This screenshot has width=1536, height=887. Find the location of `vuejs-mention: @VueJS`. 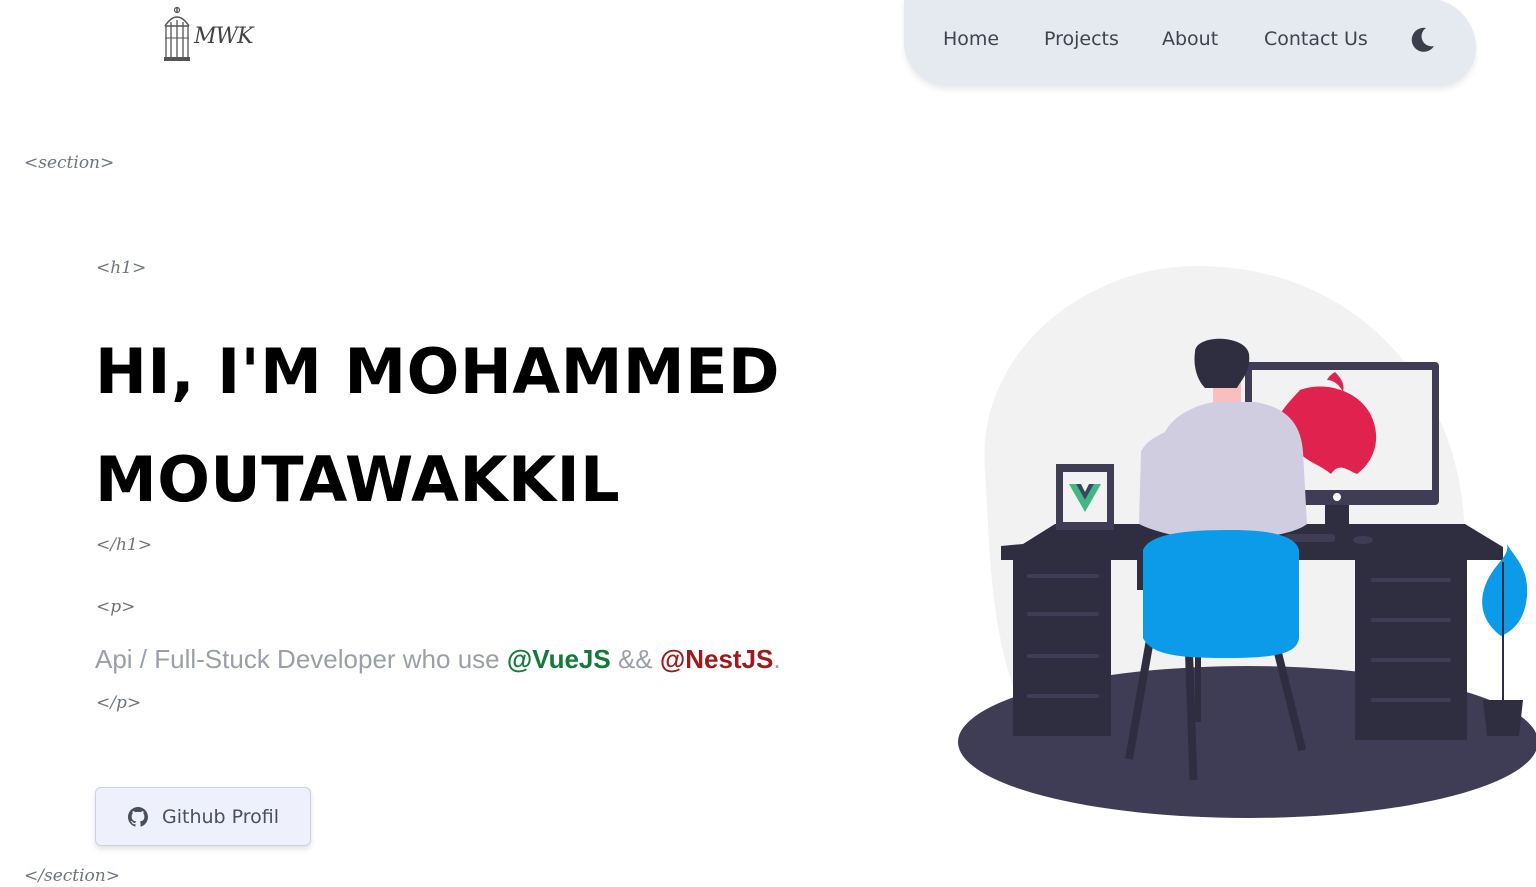

vuejs-mention: @VueJS is located at coordinates (558, 659).